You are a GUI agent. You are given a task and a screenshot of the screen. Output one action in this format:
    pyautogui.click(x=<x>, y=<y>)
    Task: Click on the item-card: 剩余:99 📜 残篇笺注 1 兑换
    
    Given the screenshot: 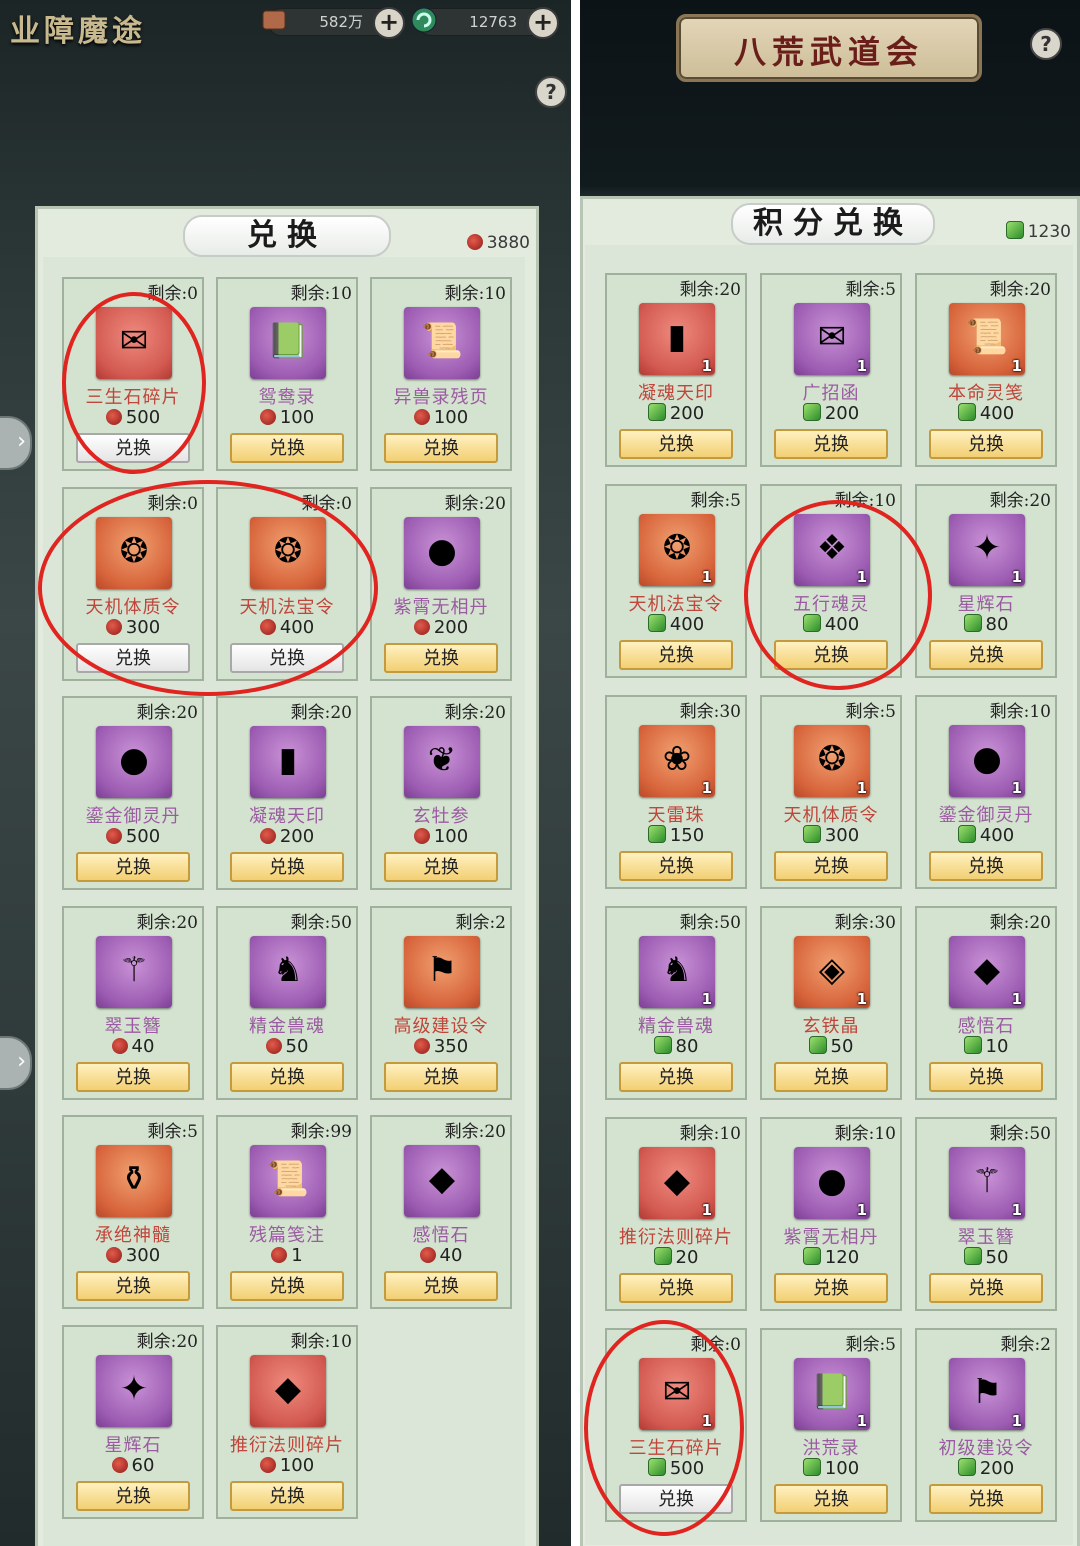 What is the action you would take?
    pyautogui.click(x=287, y=1212)
    